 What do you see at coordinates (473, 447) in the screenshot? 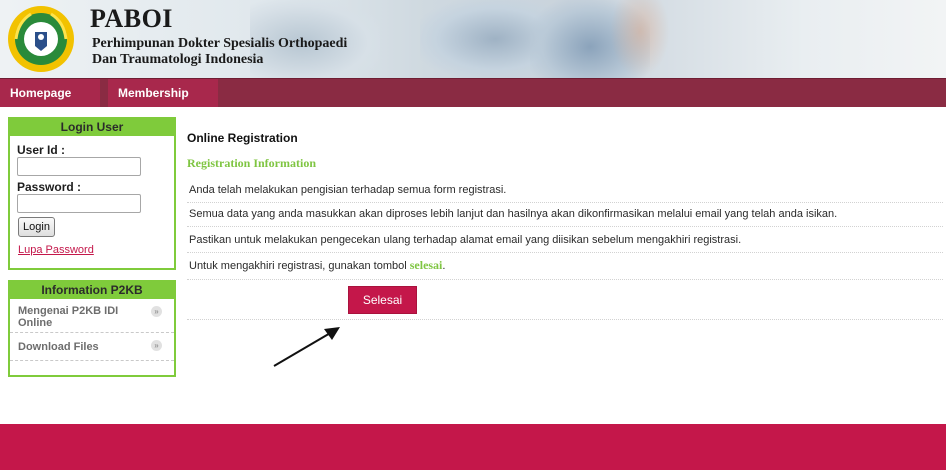
I see `site-footer` at bounding box center [473, 447].